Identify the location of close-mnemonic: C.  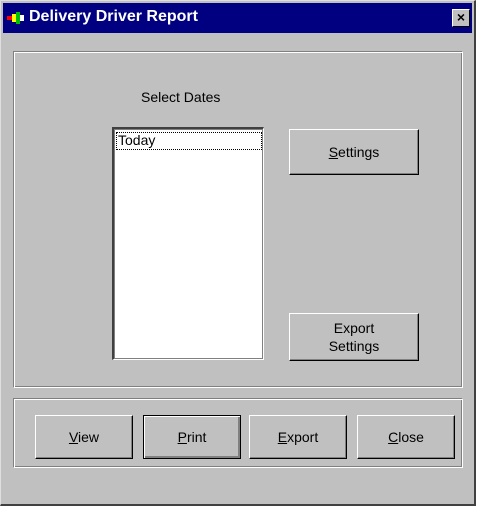
(393, 437).